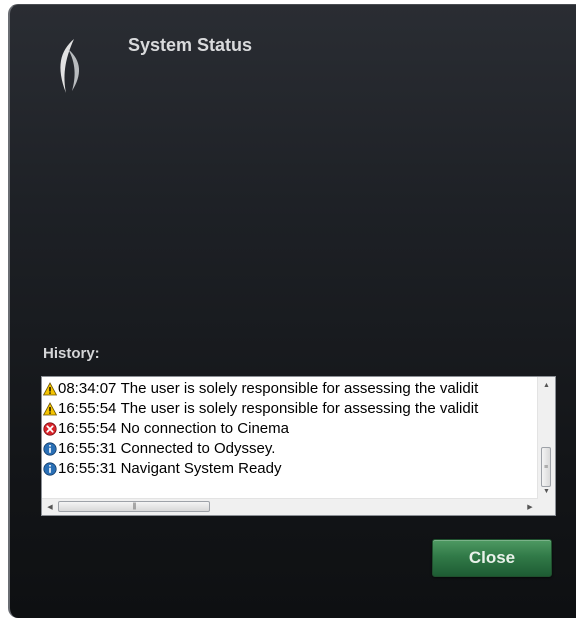 The height and width of the screenshot is (618, 576). What do you see at coordinates (290, 449) in the screenshot?
I see `history-item: 16:55:31 Connected to Odyssey.` at bounding box center [290, 449].